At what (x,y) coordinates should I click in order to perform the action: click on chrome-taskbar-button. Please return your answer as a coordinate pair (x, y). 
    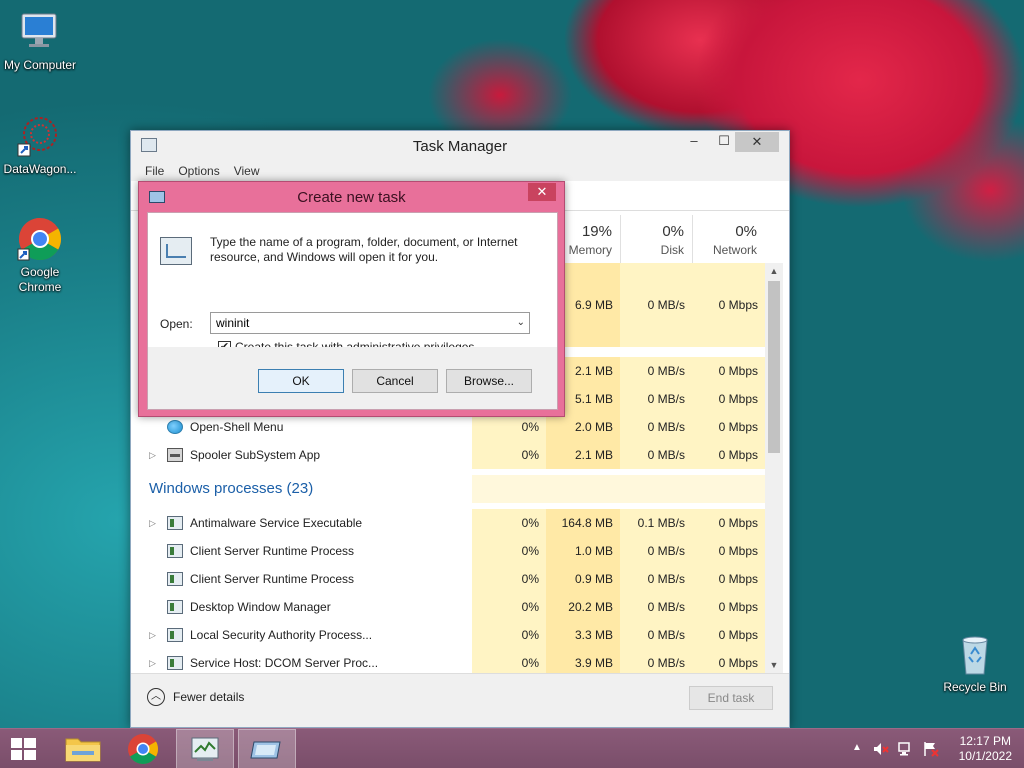
    Looking at the image, I should click on (143, 748).